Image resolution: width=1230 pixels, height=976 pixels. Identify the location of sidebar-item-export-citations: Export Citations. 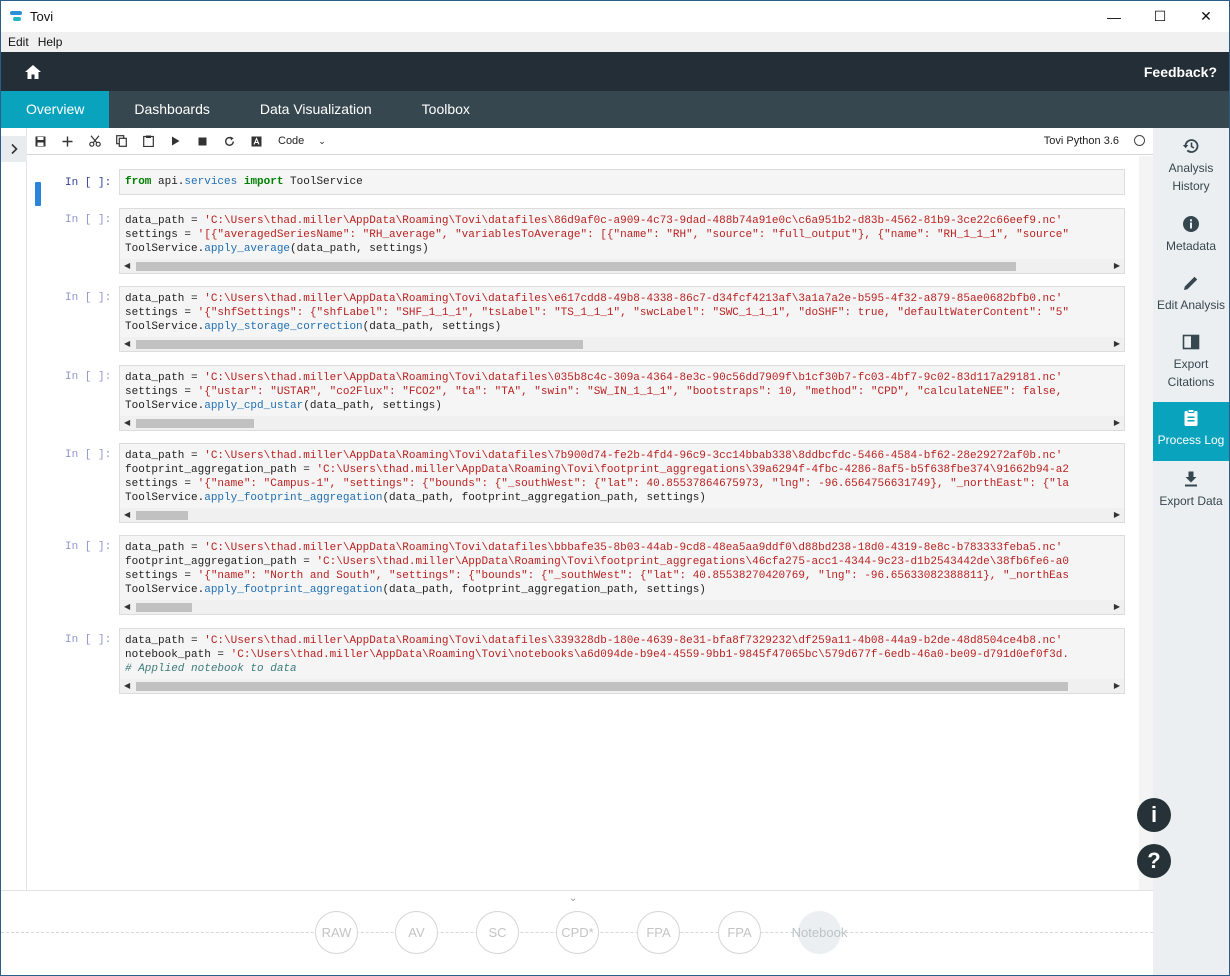
(1191, 362).